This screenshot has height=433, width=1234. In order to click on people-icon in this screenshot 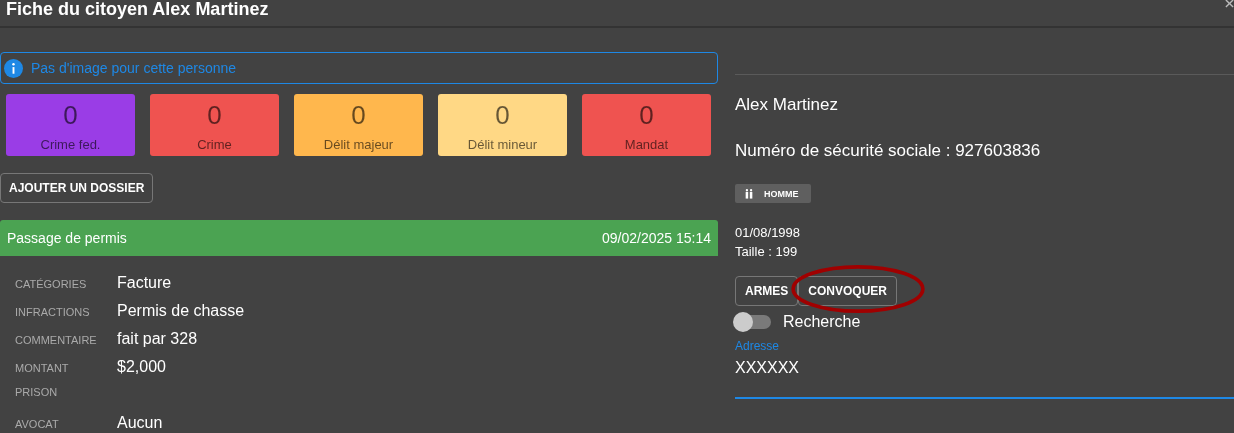, I will do `click(749, 193)`.